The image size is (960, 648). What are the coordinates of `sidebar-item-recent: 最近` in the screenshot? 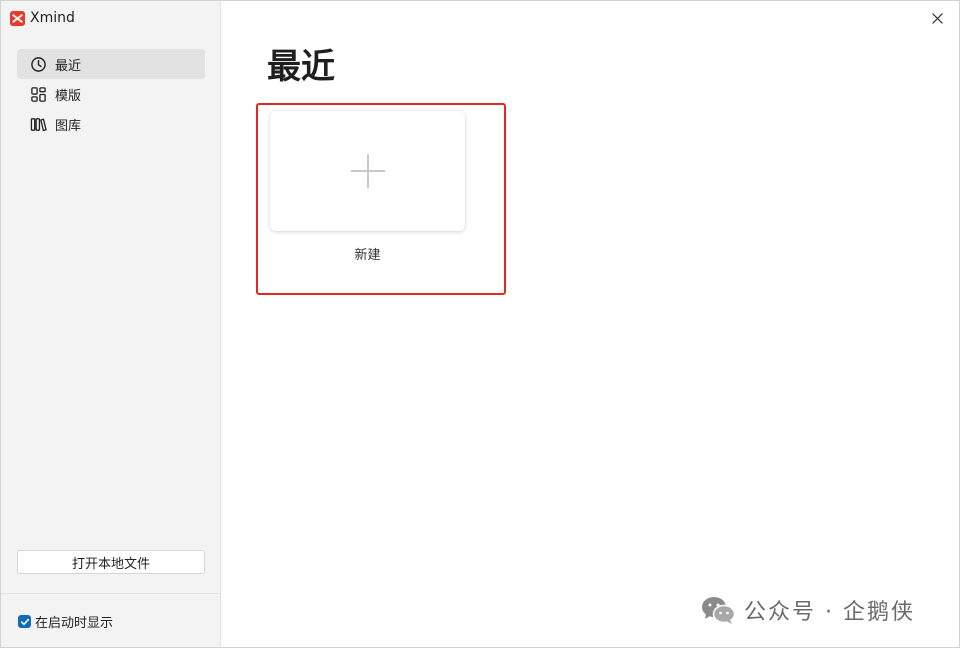 It's located at (111, 64).